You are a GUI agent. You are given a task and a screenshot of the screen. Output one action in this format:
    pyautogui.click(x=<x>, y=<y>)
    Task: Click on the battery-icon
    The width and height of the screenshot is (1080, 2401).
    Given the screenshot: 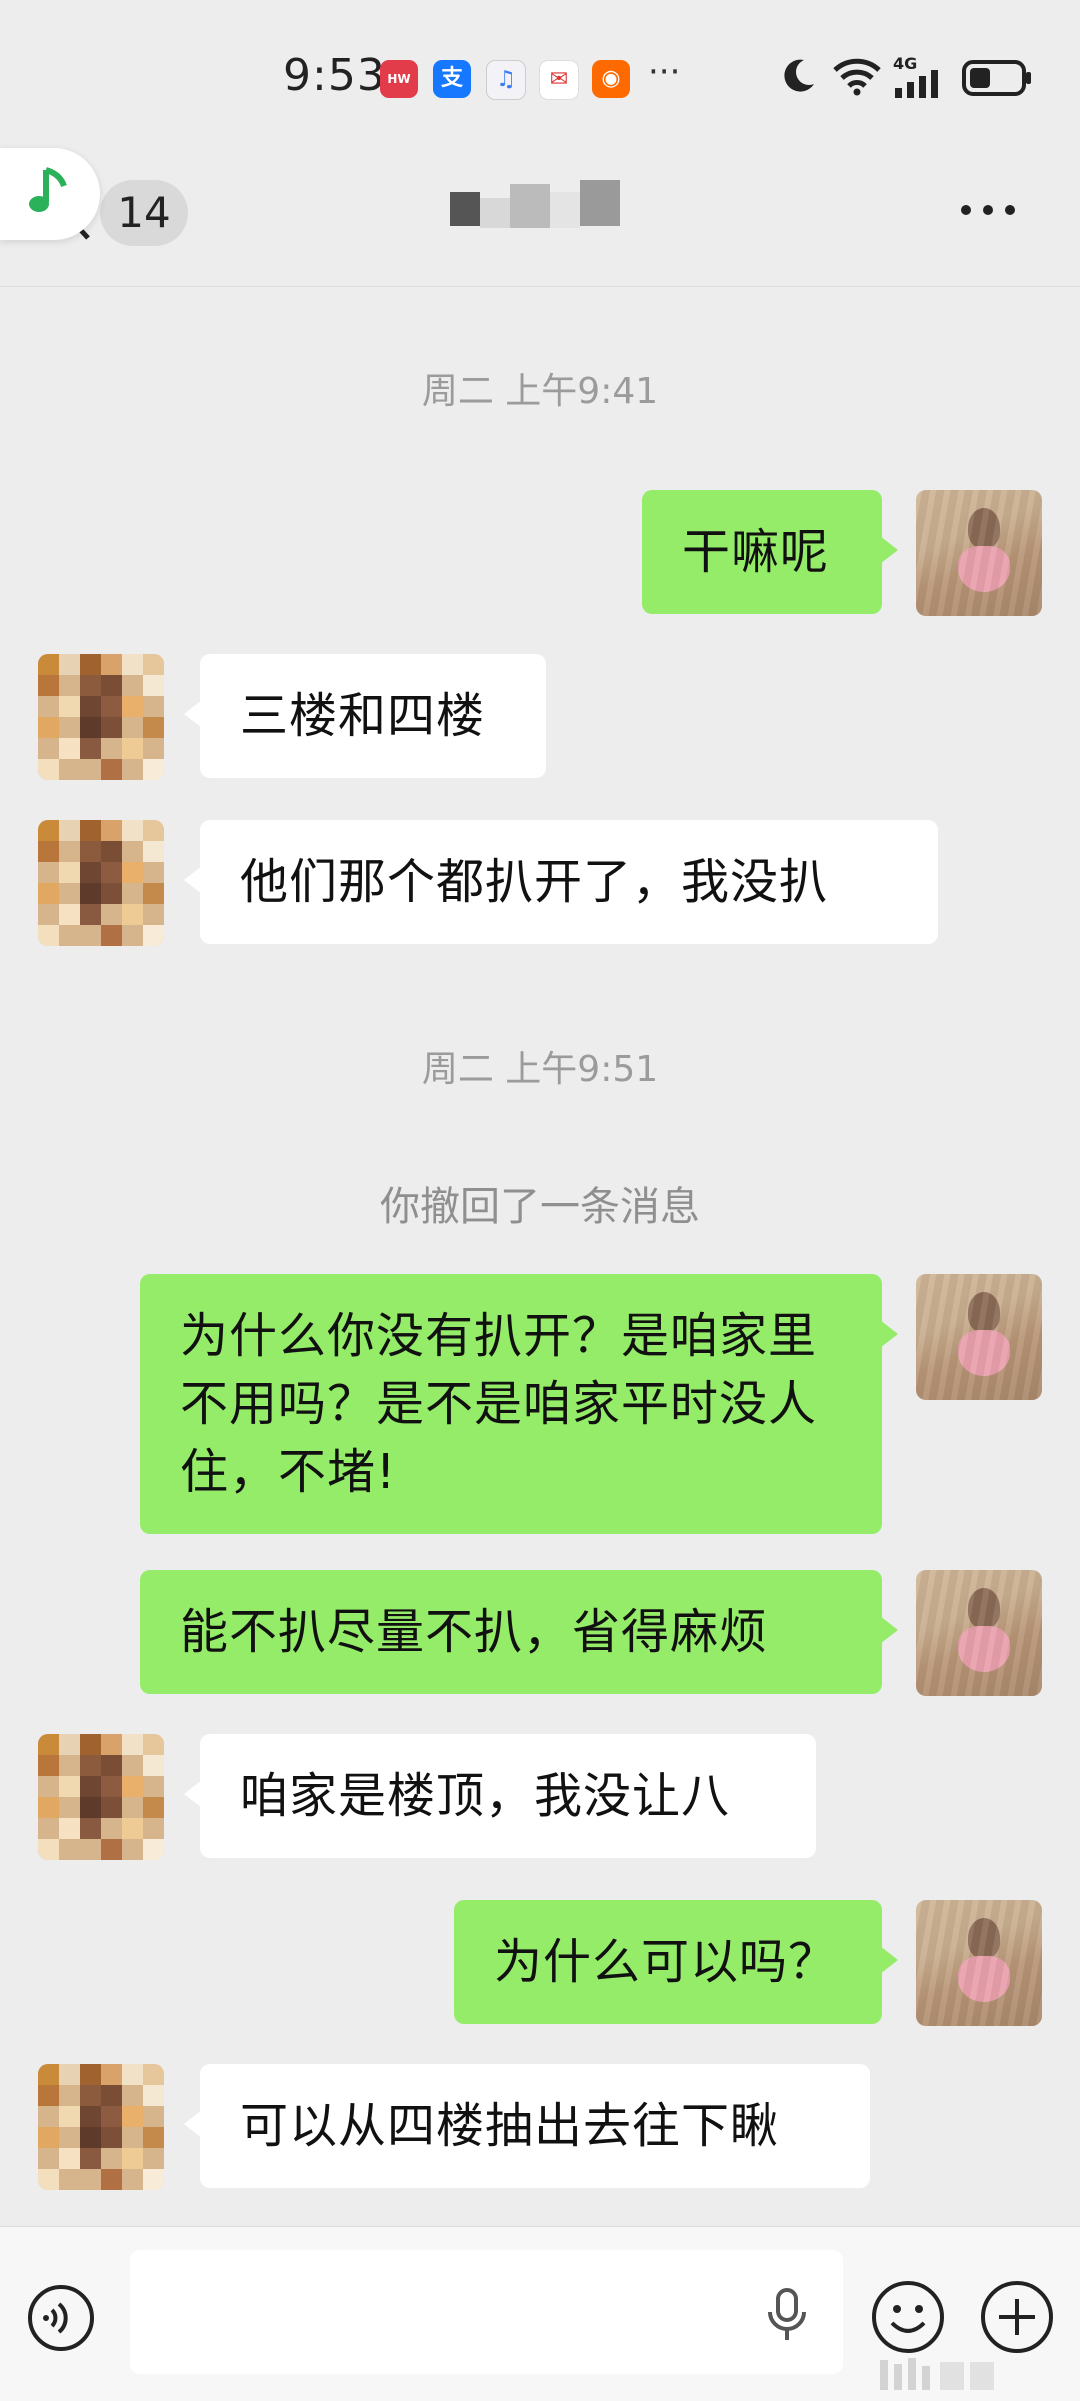 What is the action you would take?
    pyautogui.click(x=996, y=78)
    